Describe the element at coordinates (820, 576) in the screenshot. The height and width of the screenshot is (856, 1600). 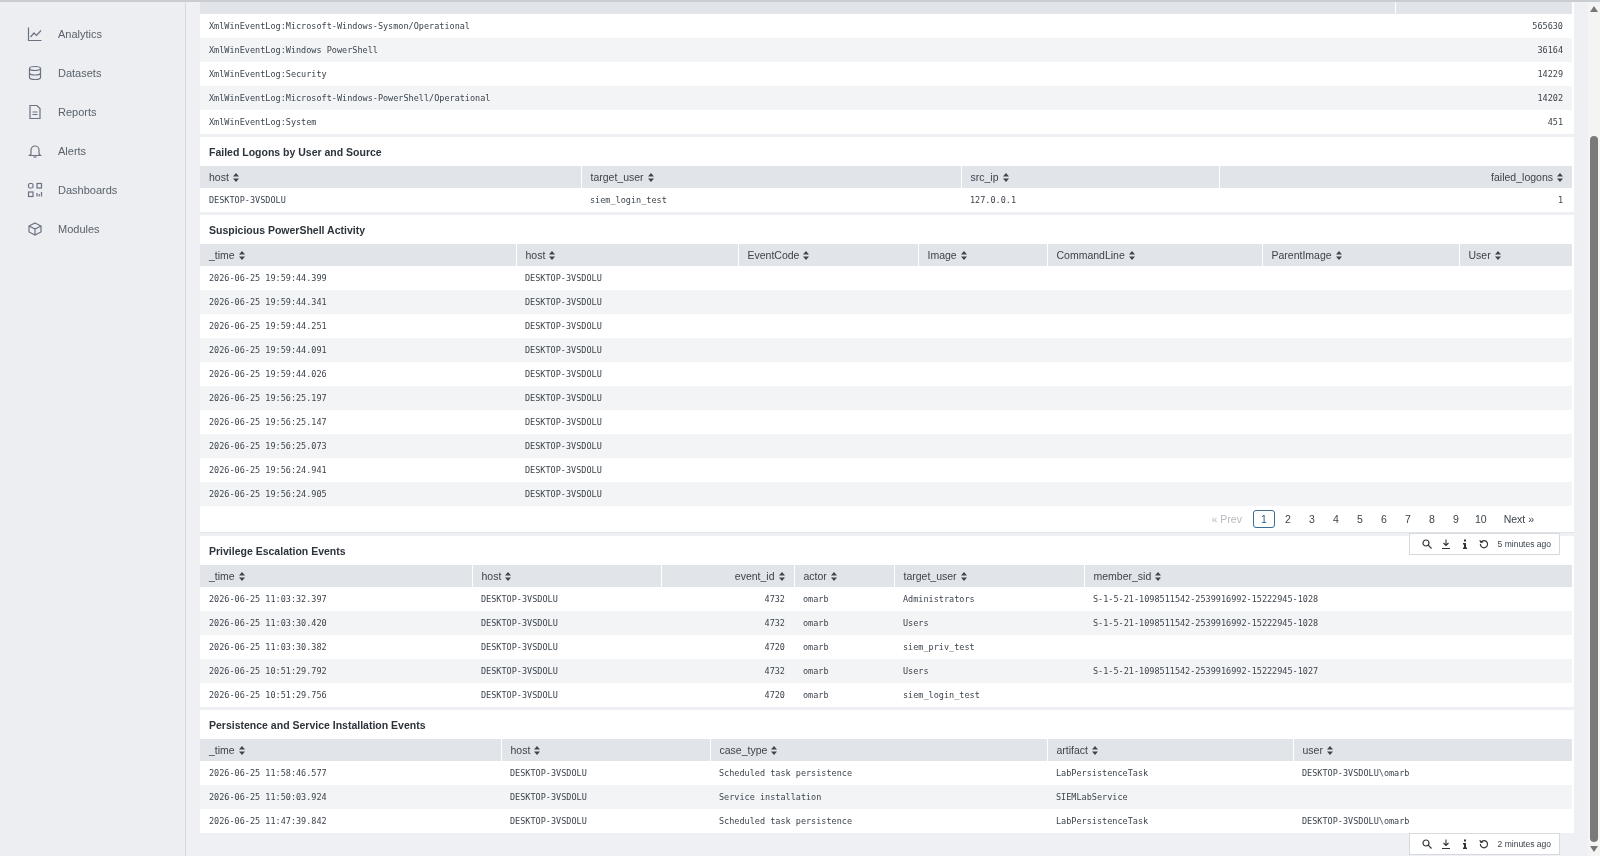
I see `column-header: actor` at that location.